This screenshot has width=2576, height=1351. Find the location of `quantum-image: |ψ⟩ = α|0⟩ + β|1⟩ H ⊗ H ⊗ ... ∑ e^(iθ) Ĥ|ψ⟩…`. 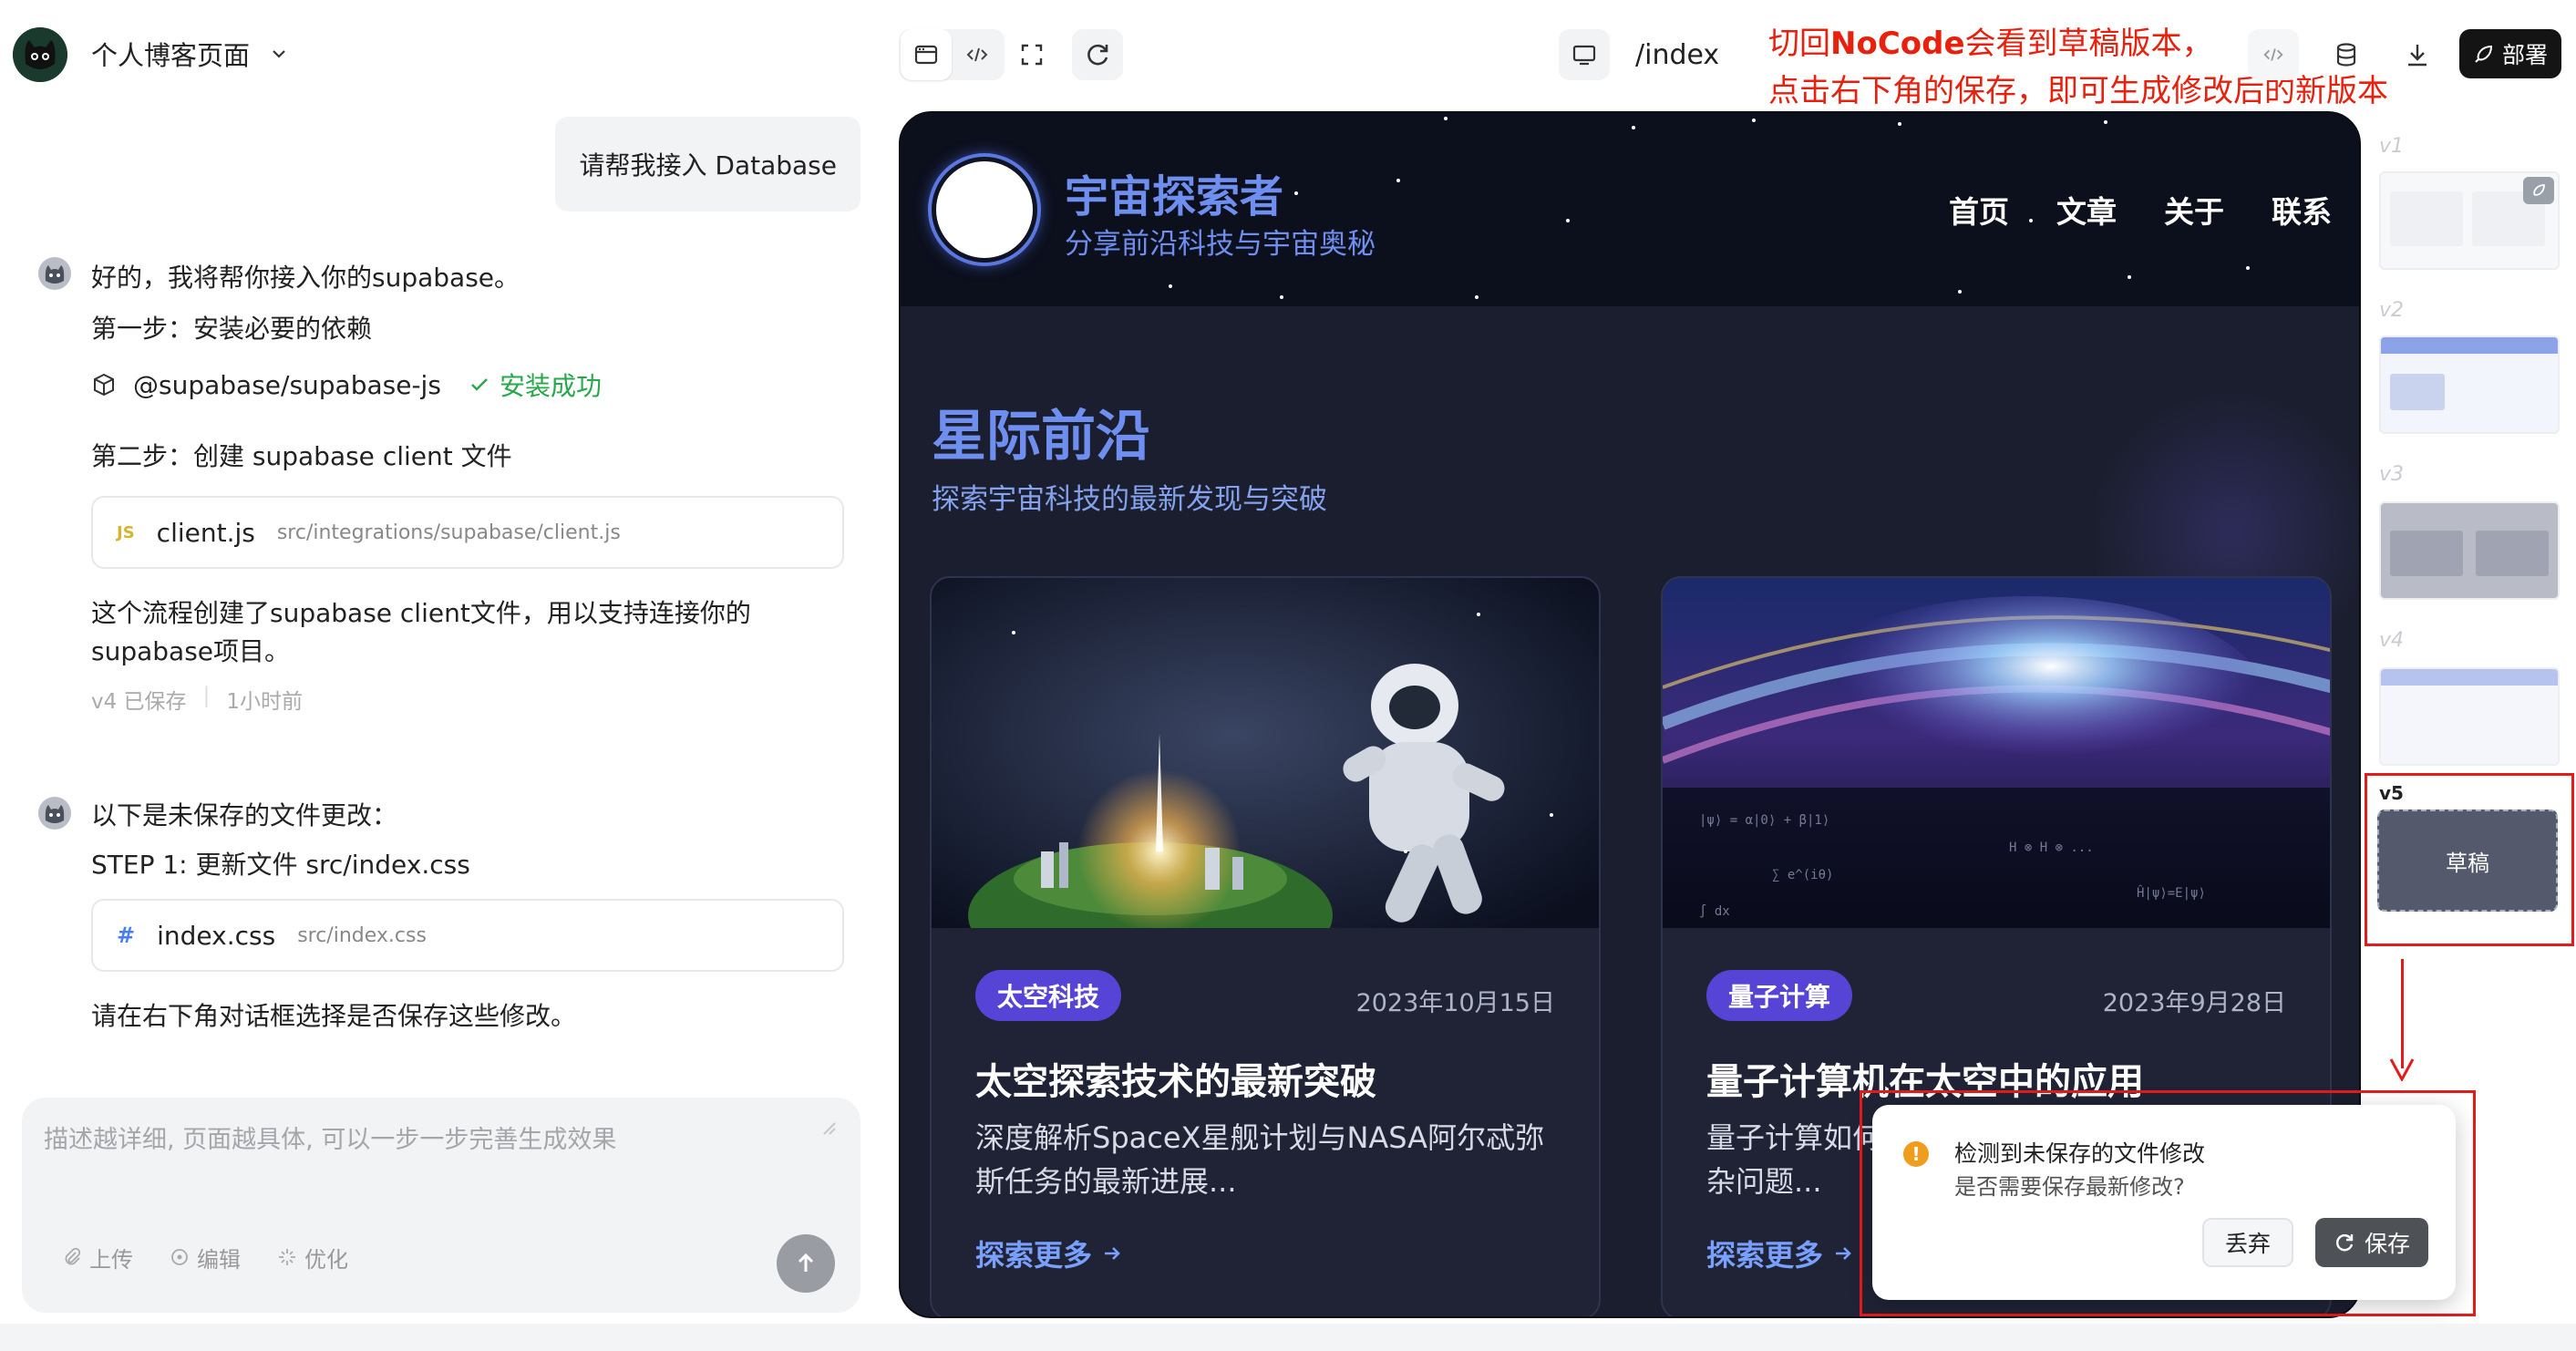

quantum-image: |ψ⟩ = α|0⟩ + β|1⟩ H ⊗ H ⊗ ... ∑ e^(iθ) Ĥ|ψ⟩… is located at coordinates (1996, 753).